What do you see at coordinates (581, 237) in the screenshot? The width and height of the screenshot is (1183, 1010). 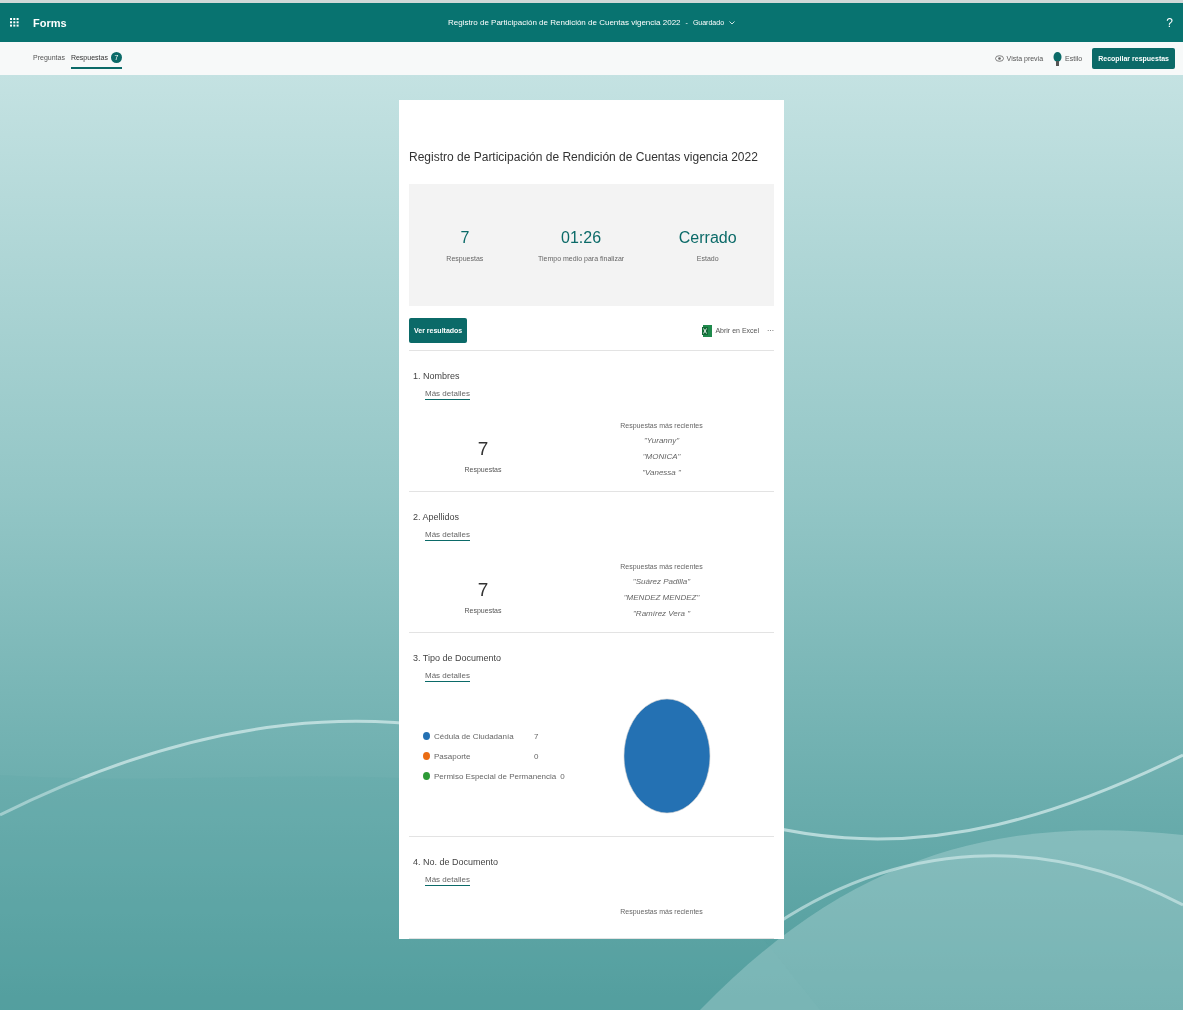 I see `stat-value: 01:26` at bounding box center [581, 237].